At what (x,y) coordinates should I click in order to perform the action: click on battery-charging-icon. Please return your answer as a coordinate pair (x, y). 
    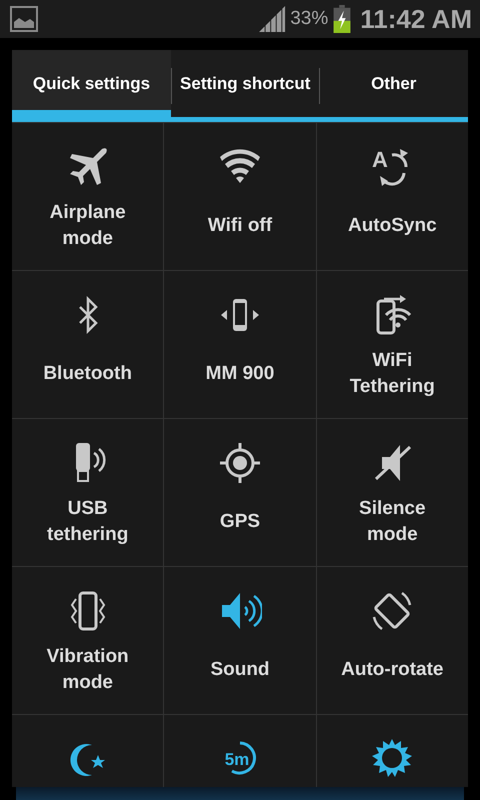
    Looking at the image, I should click on (342, 19).